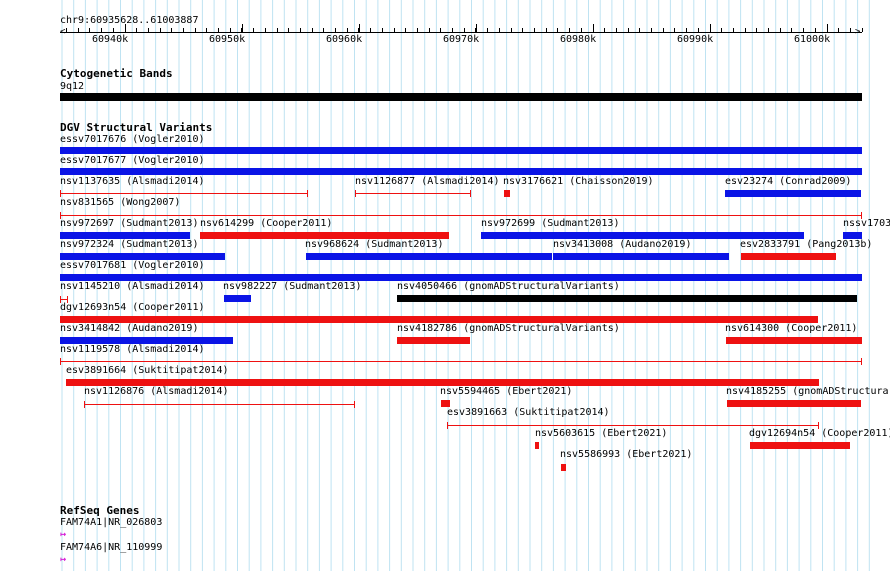 The height and width of the screenshot is (571, 890). Describe the element at coordinates (266, 224) in the screenshot. I see `dgv-feature-label: nsv614299 (Cooper2011)` at that location.